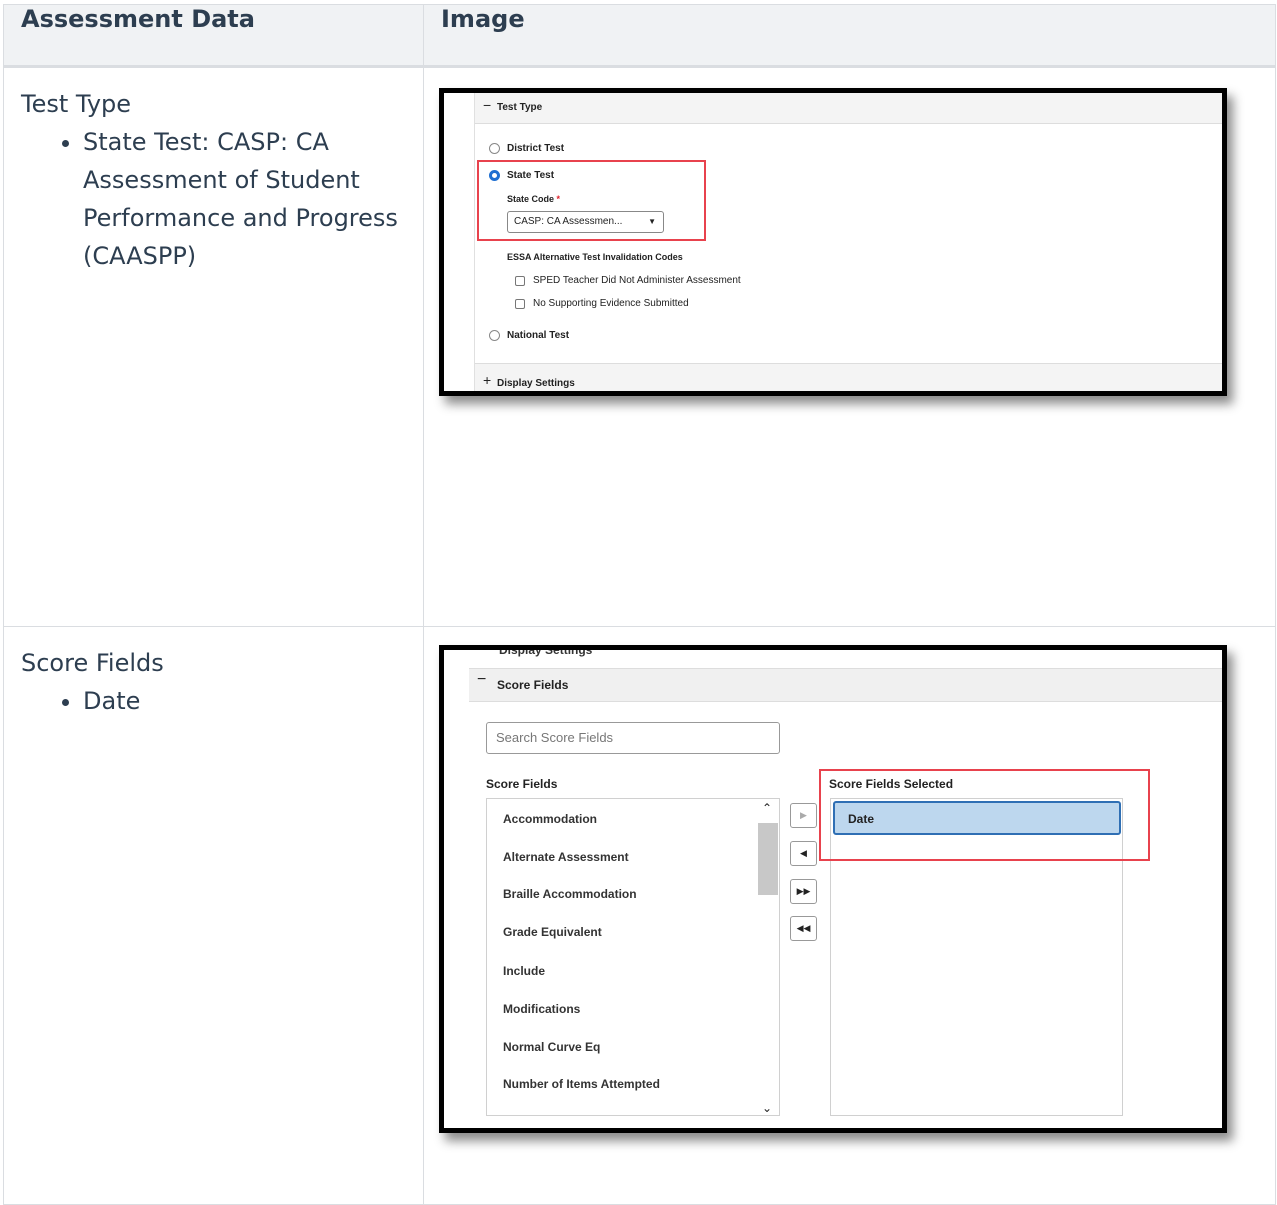 The height and width of the screenshot is (1205, 1277). What do you see at coordinates (76, 104) in the screenshot?
I see `row-title: Test Type` at bounding box center [76, 104].